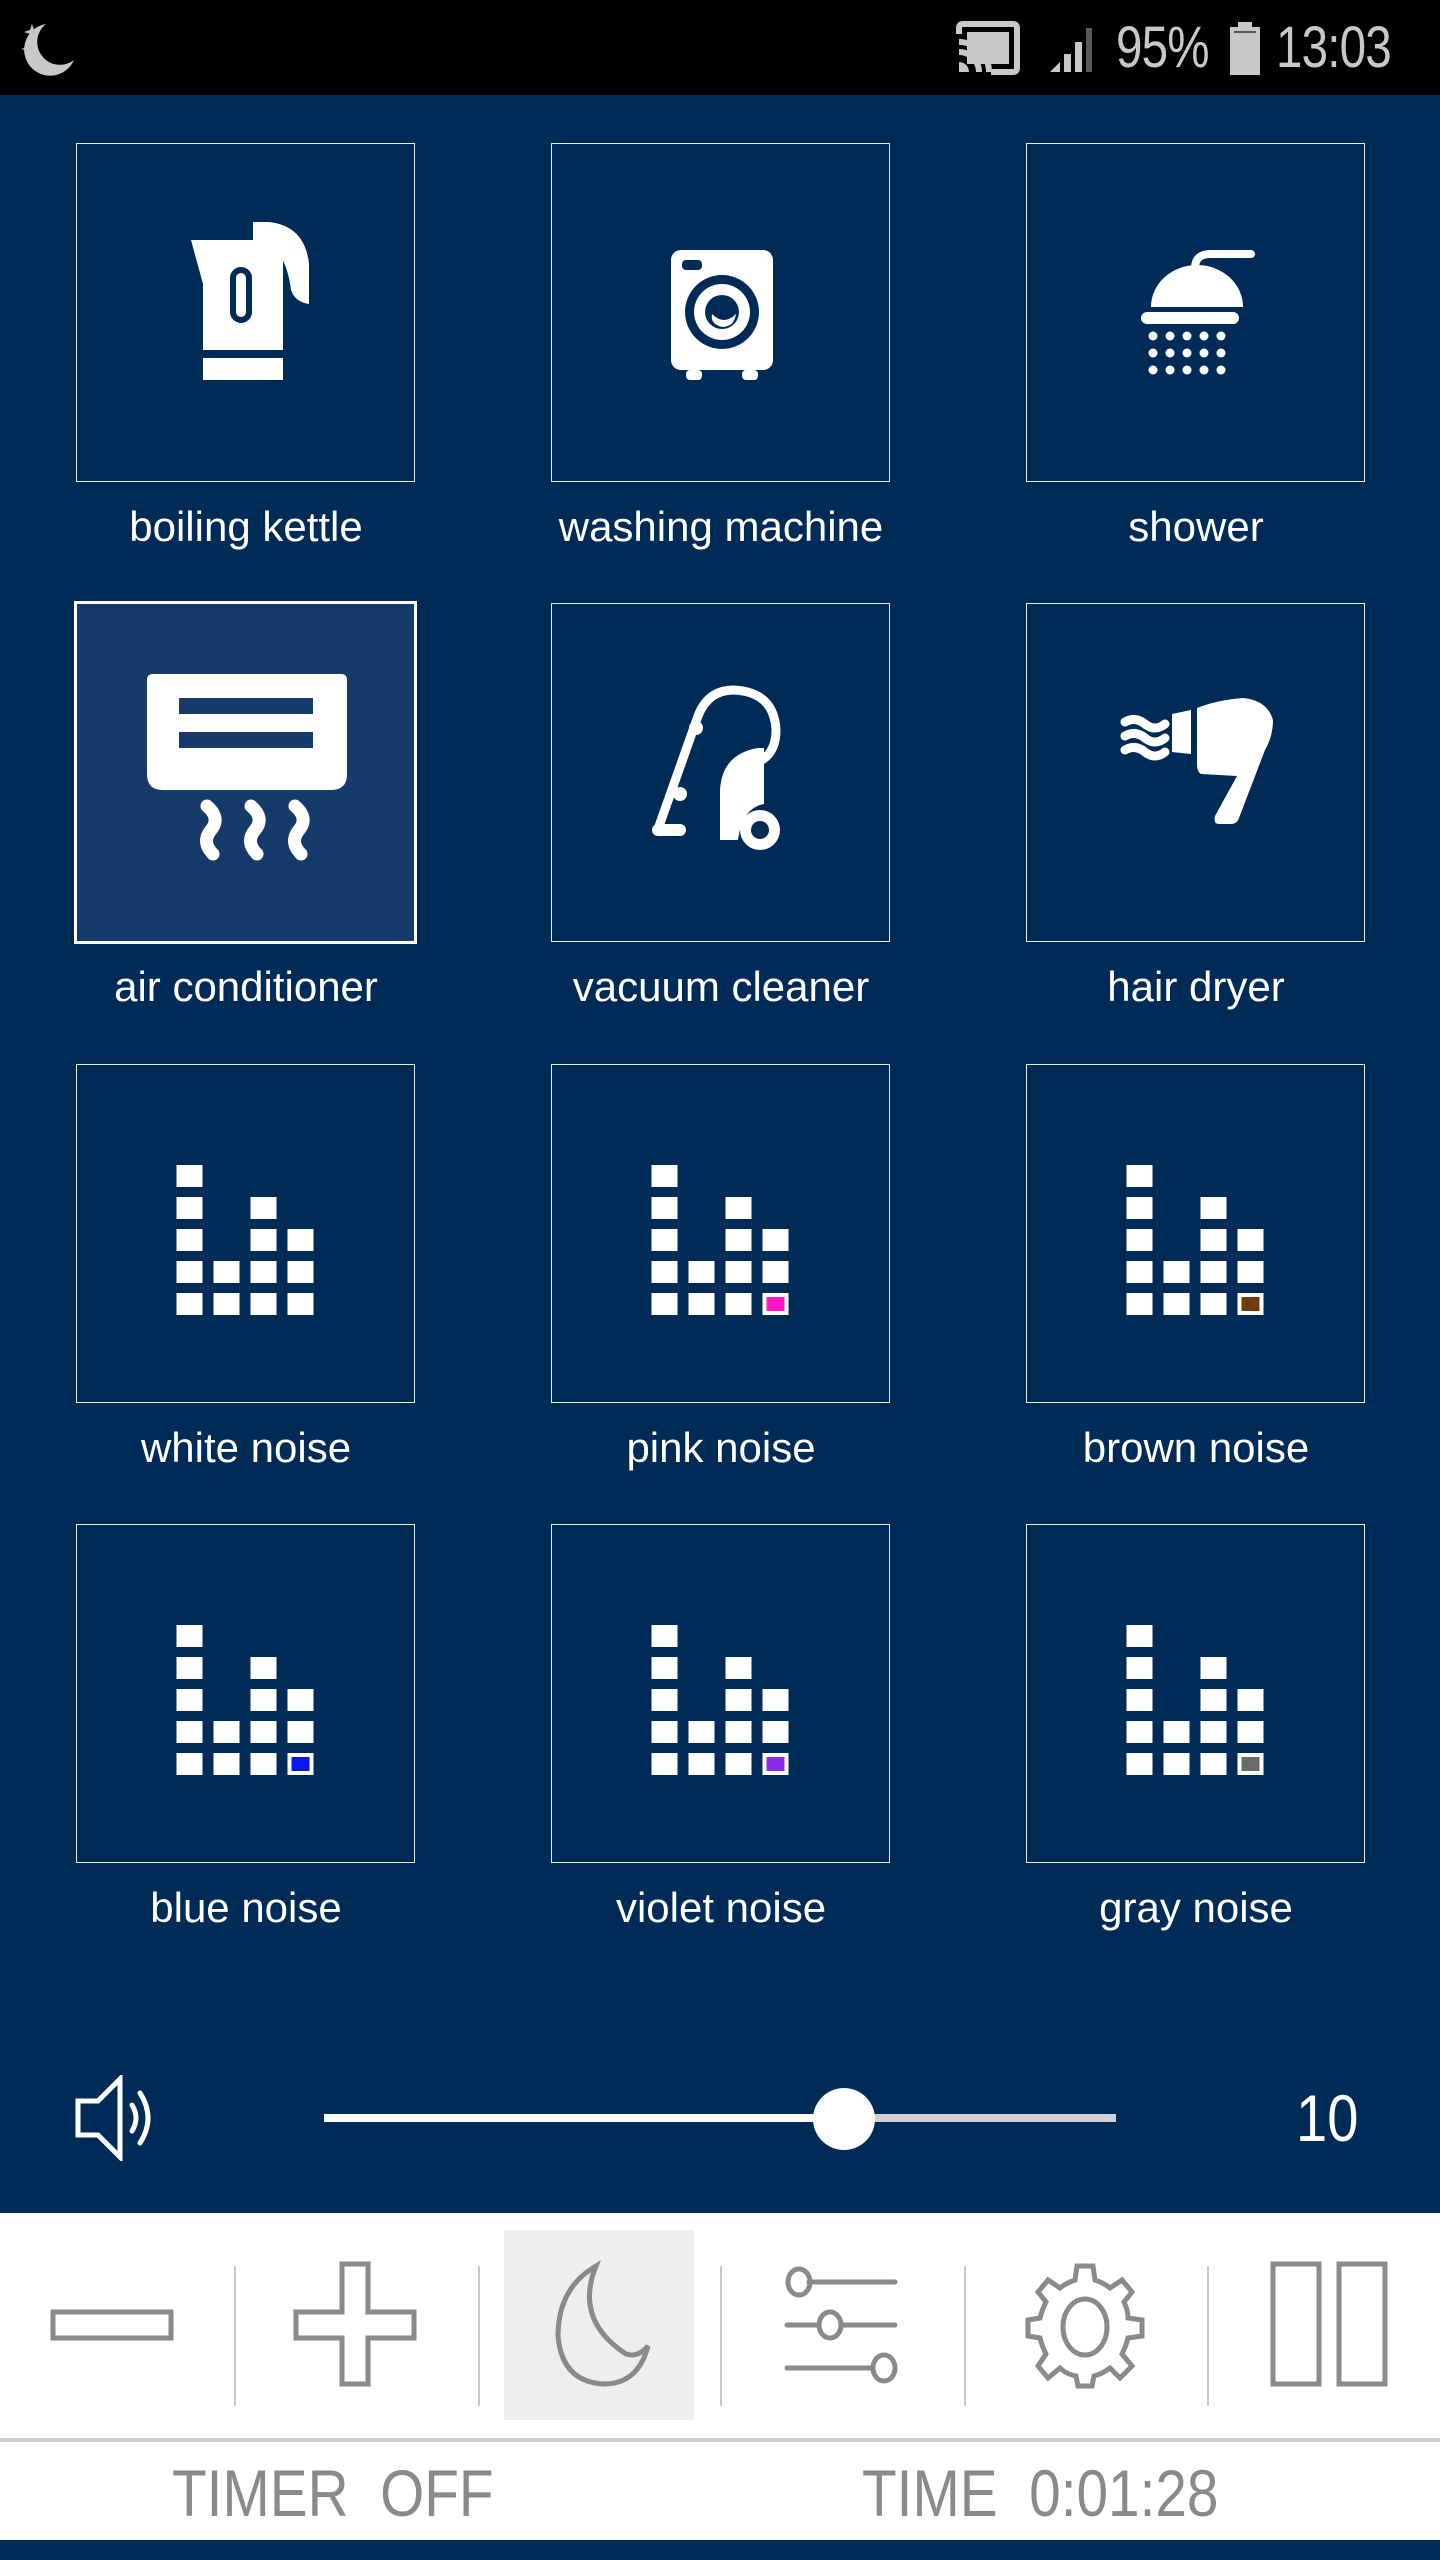 Image resolution: width=1440 pixels, height=2560 pixels. Describe the element at coordinates (245, 772) in the screenshot. I see `sound-tile-air-conditioner` at that location.